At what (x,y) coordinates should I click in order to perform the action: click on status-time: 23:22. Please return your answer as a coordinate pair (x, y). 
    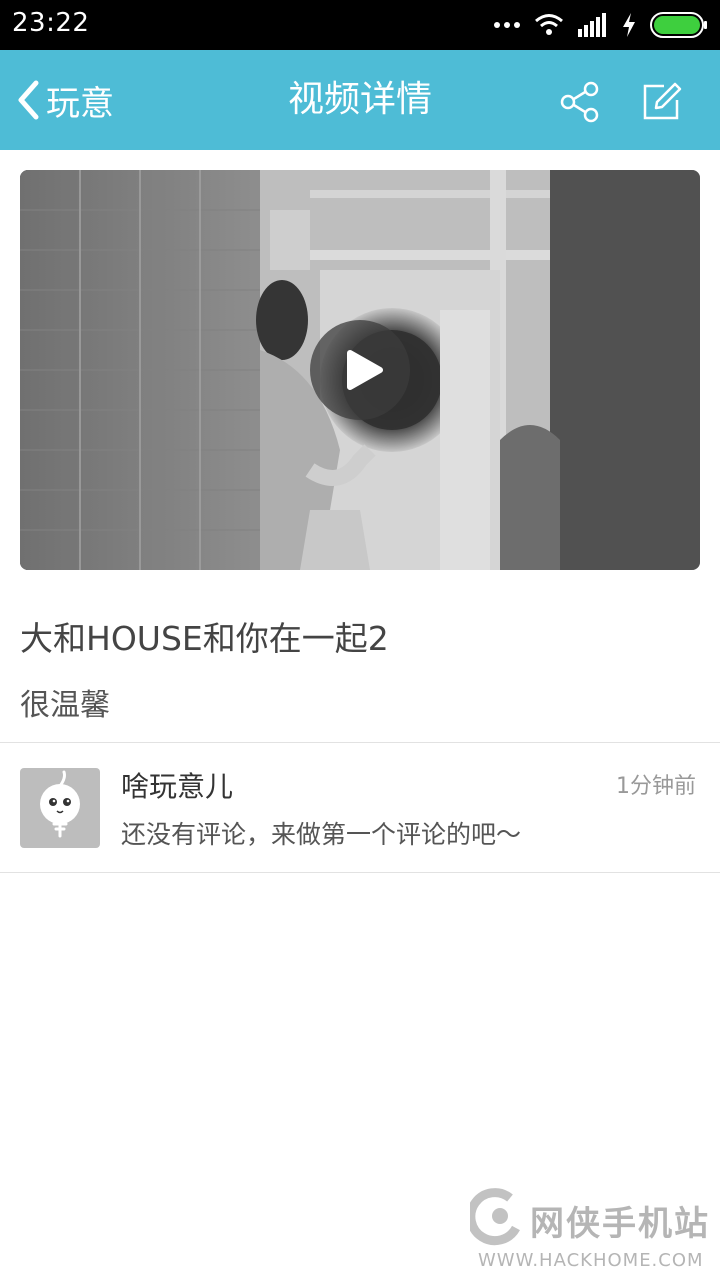
    Looking at the image, I should click on (51, 23).